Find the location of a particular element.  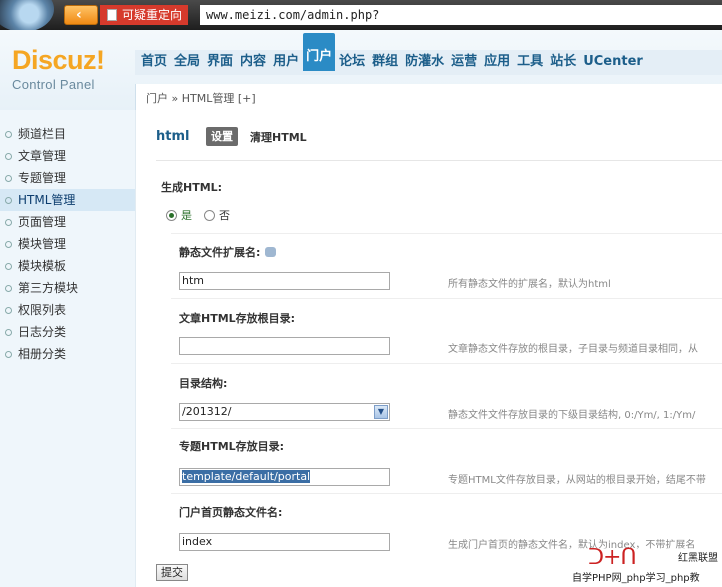

sidebar-item: 文章管理 is located at coordinates (67, 156).